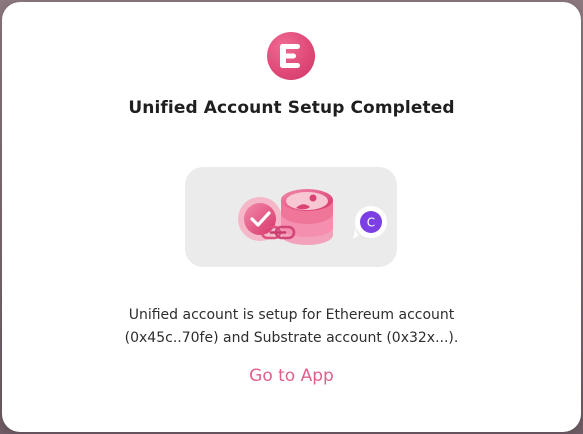 This screenshot has width=583, height=434. I want to click on unified-account-illustration: C, so click(291, 217).